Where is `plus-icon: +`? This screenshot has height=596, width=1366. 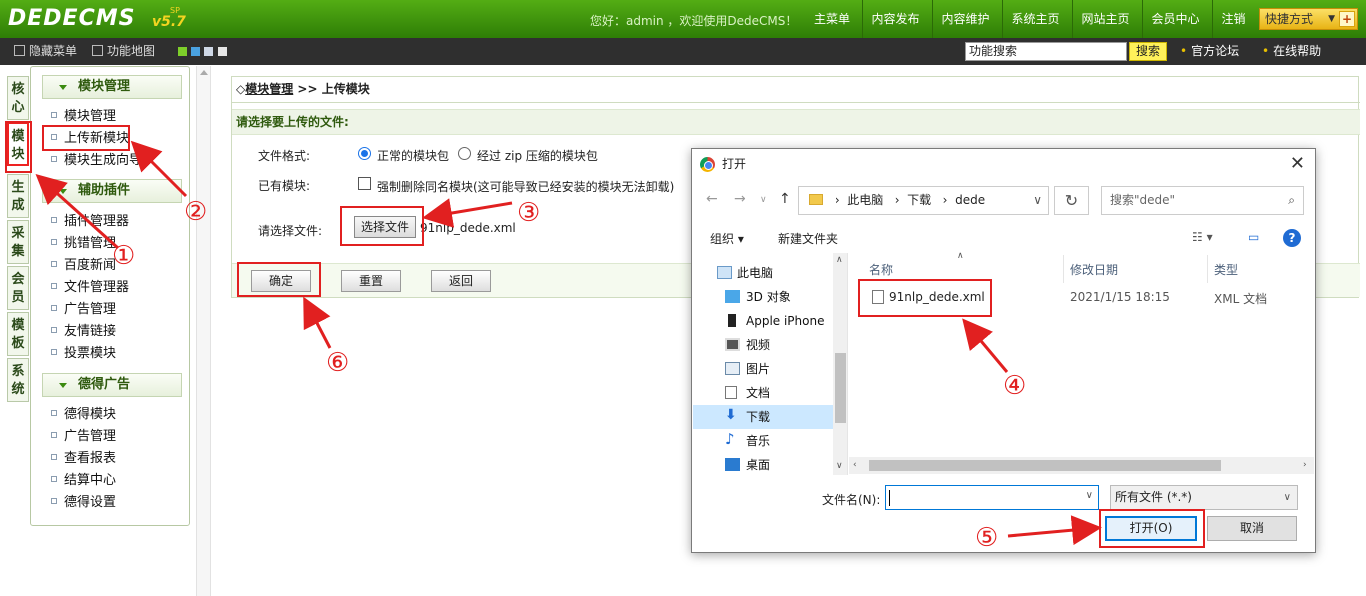 plus-icon: + is located at coordinates (1347, 19).